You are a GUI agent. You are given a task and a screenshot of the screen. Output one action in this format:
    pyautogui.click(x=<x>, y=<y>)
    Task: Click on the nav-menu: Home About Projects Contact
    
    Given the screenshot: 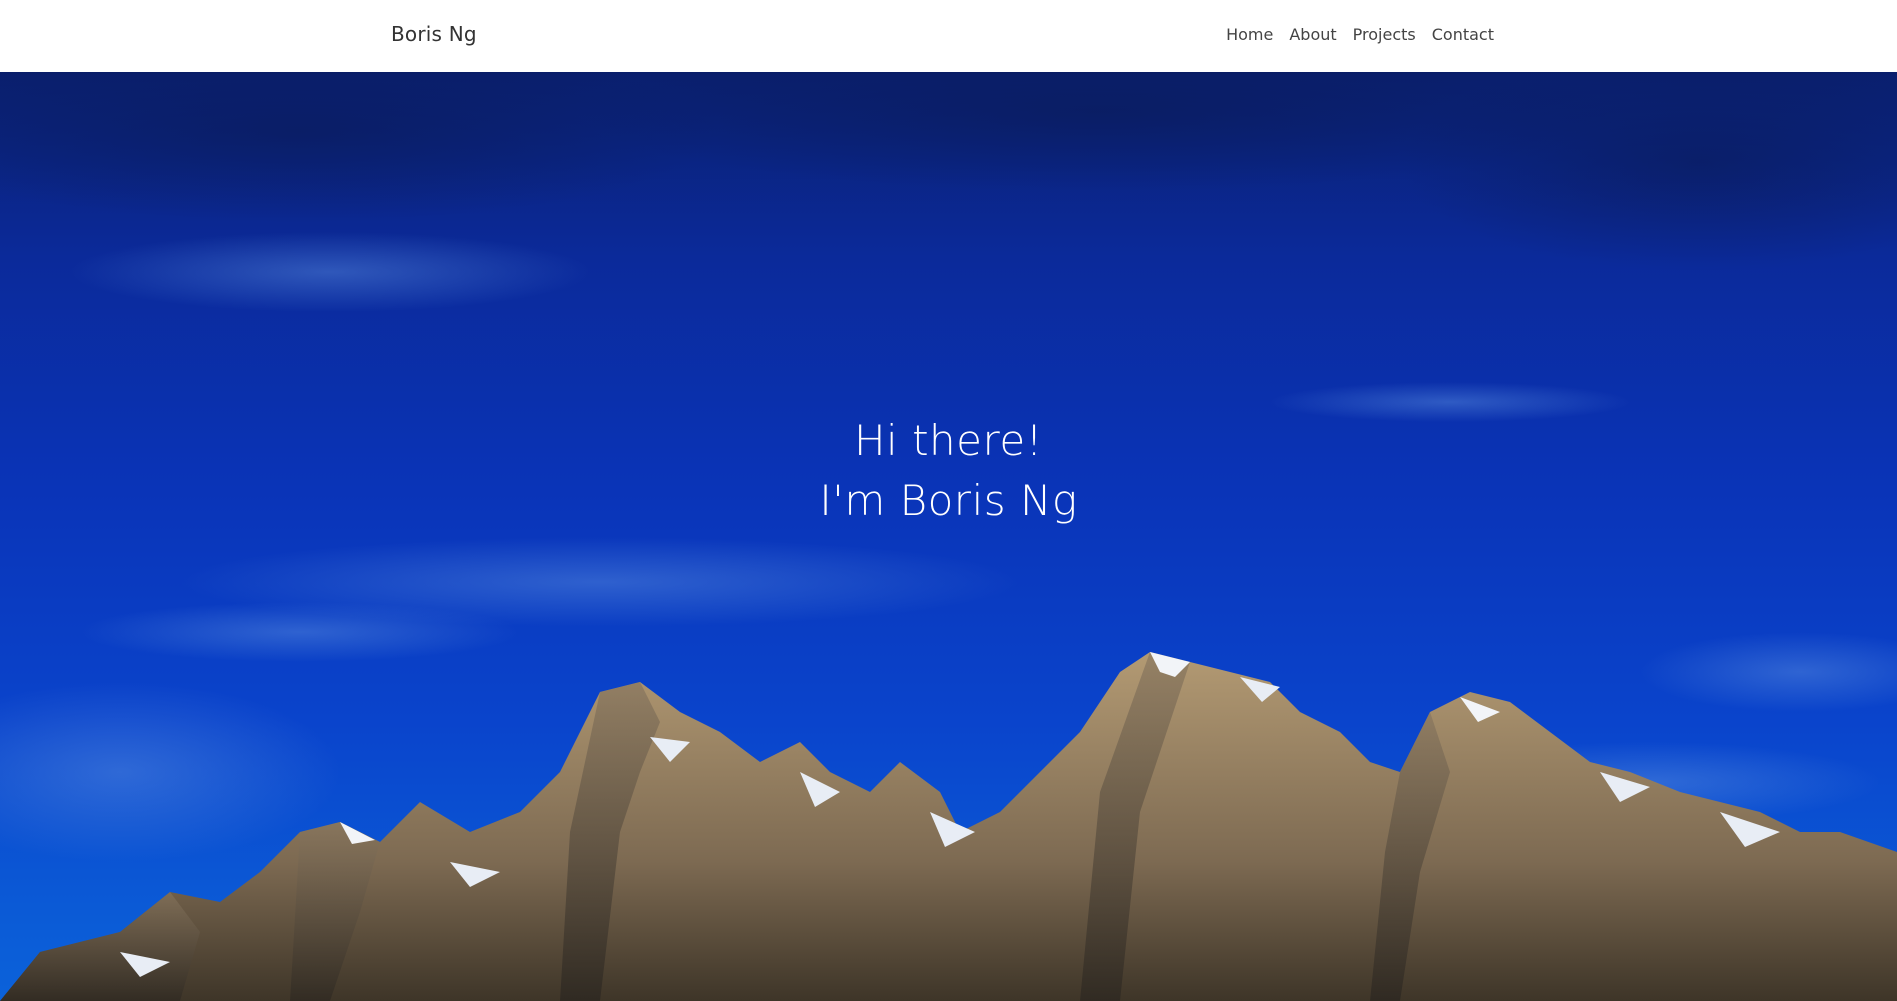 What is the action you would take?
    pyautogui.click(x=1360, y=34)
    